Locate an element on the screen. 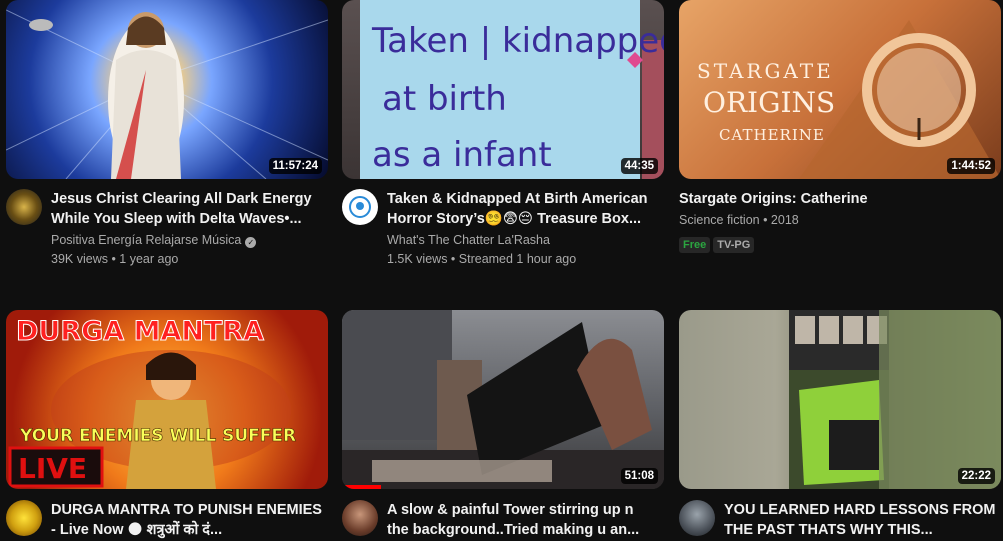  video-thumbnail: STARGATE ORIGINS CATHERINE 1:44:52 is located at coordinates (840, 89).